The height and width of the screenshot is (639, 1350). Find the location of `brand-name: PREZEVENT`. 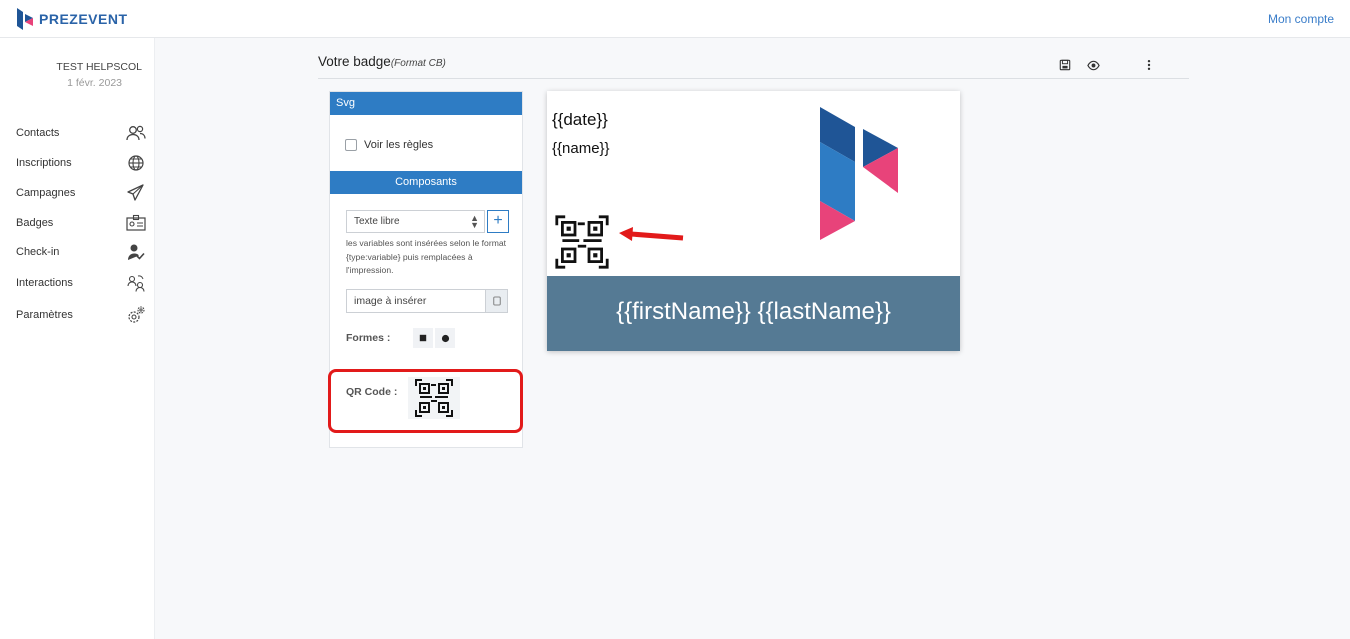

brand-name: PREZEVENT is located at coordinates (83, 19).